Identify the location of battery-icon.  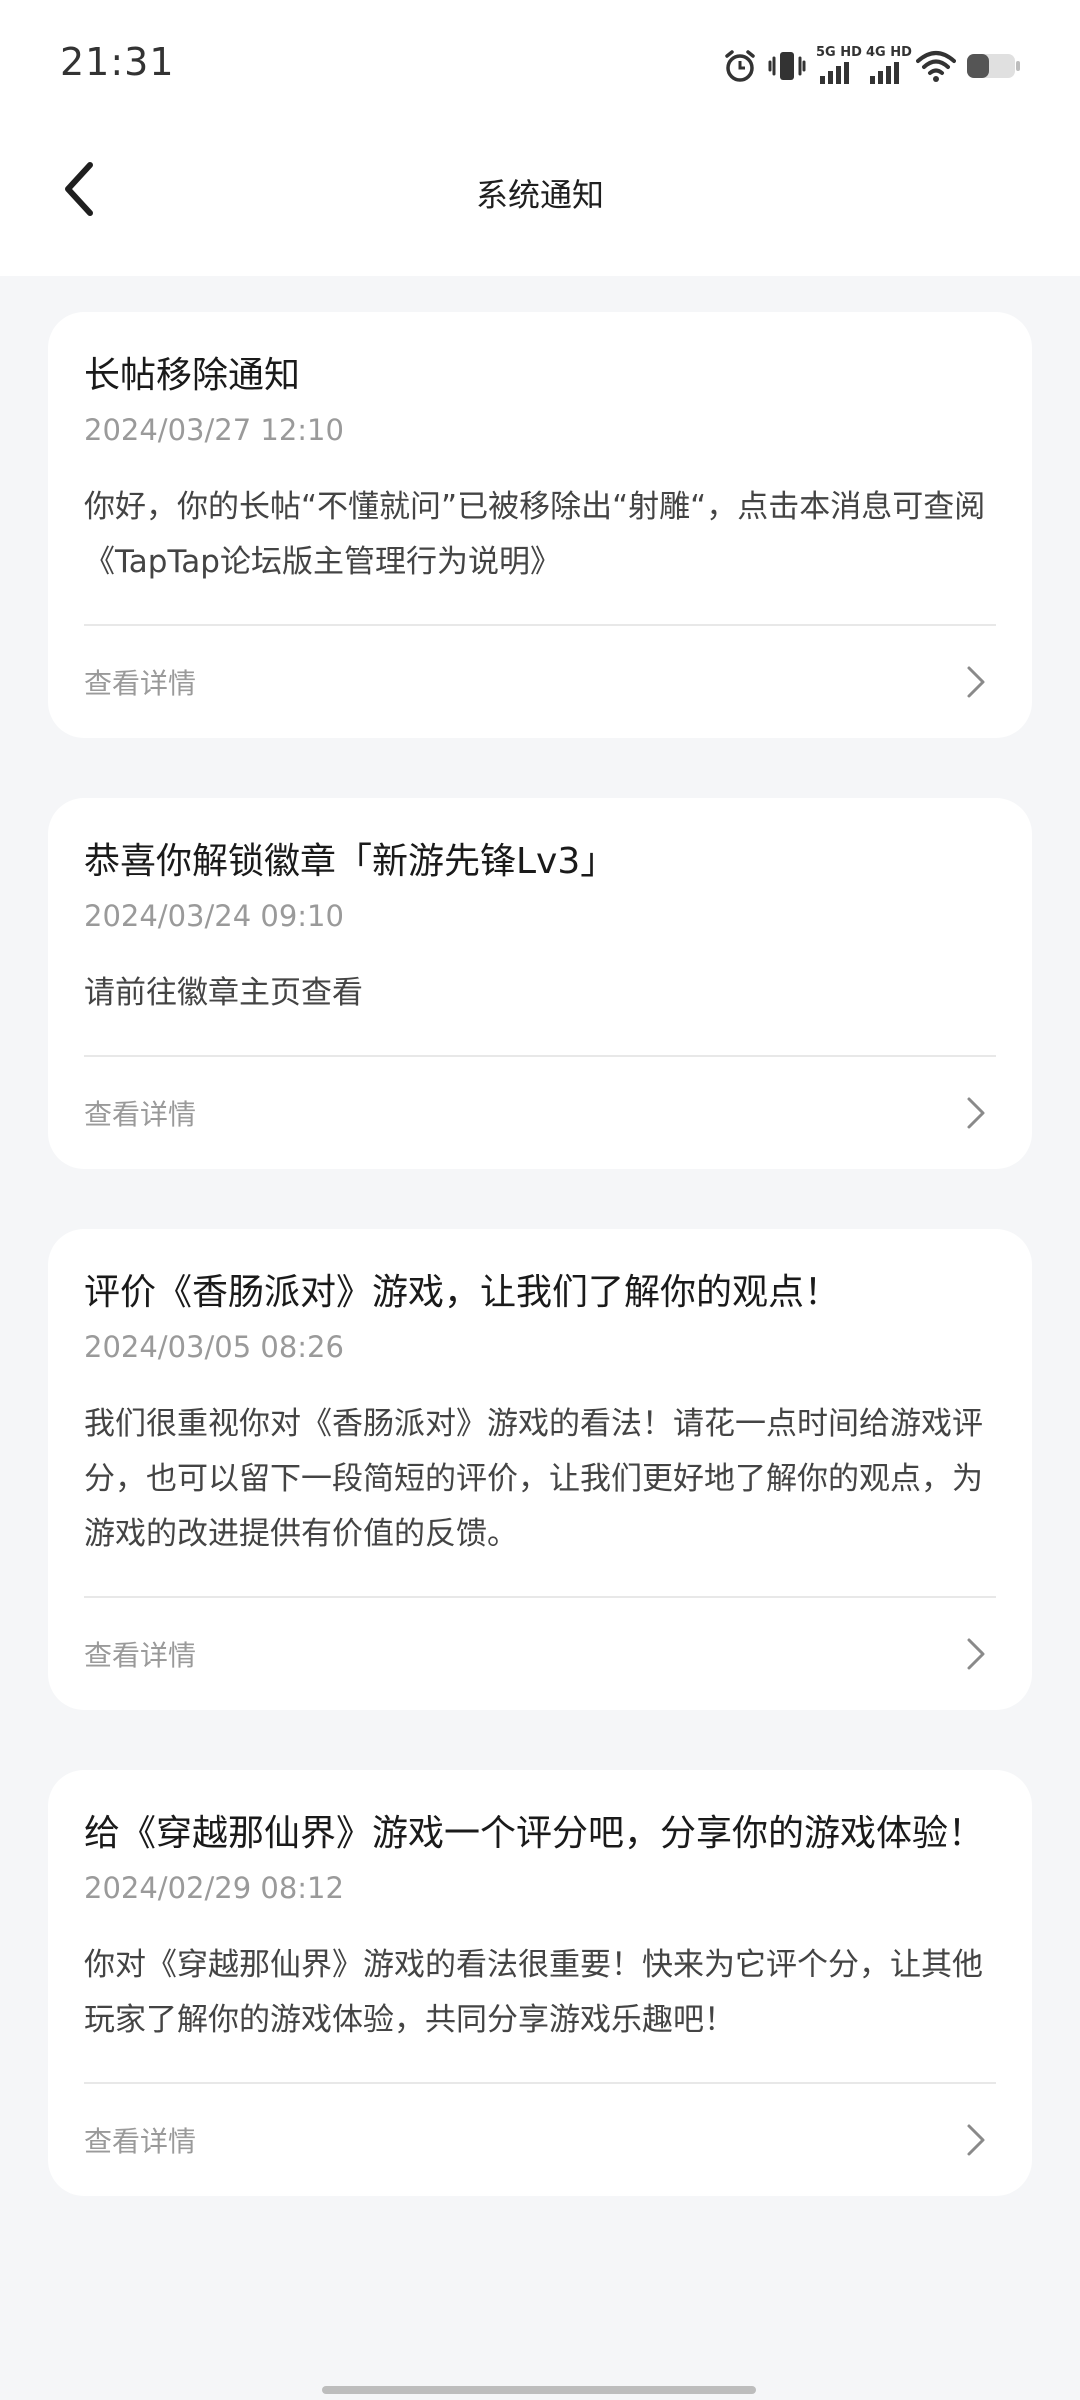
(994, 66).